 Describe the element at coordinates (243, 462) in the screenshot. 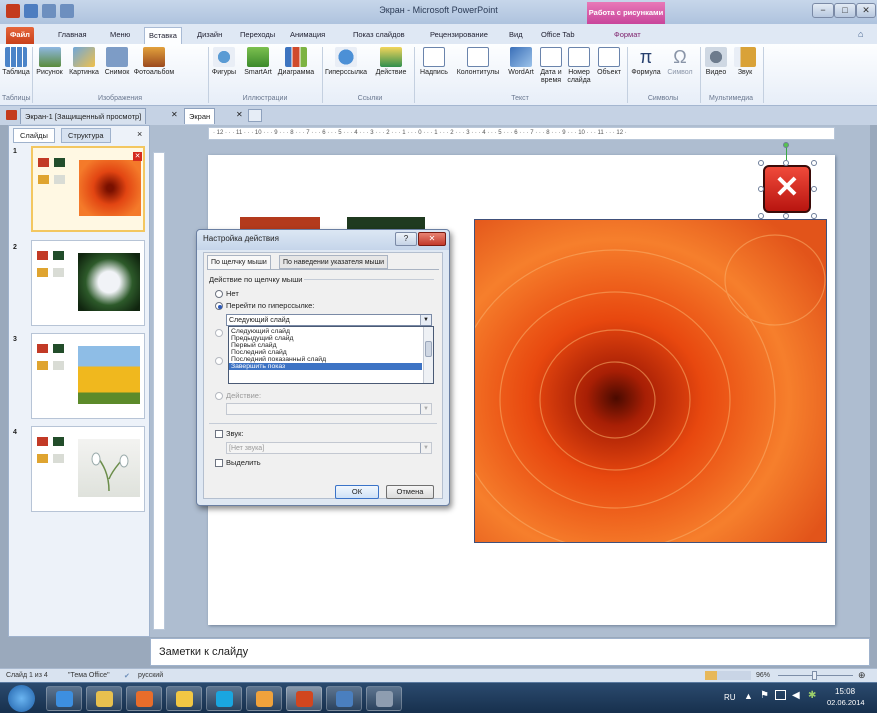

I see `highlight-label: Выделить` at that location.